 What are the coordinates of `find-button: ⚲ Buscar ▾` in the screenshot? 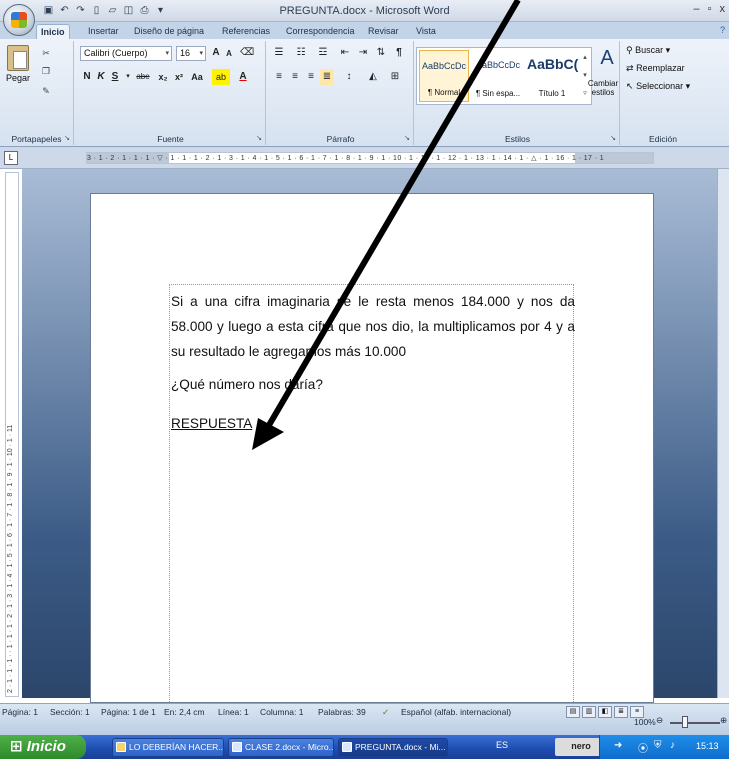 It's located at (648, 50).